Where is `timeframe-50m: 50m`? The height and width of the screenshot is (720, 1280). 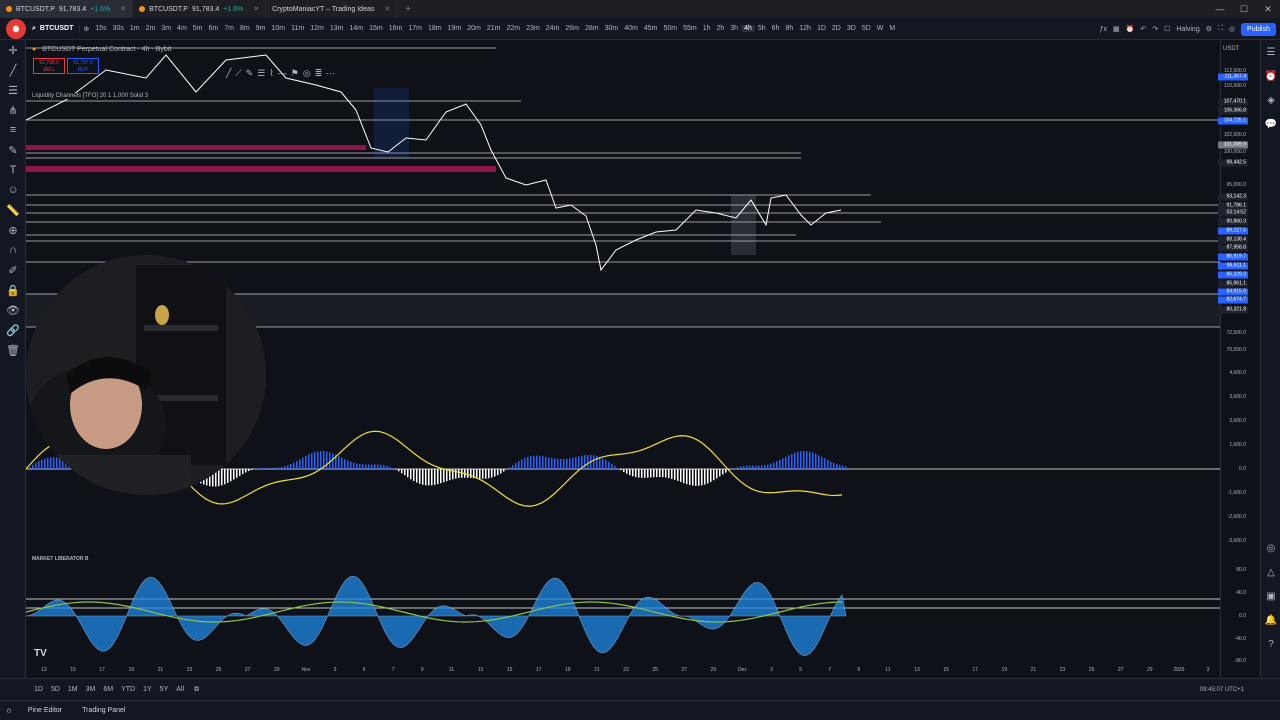
timeframe-50m: 50m is located at coordinates (670, 28).